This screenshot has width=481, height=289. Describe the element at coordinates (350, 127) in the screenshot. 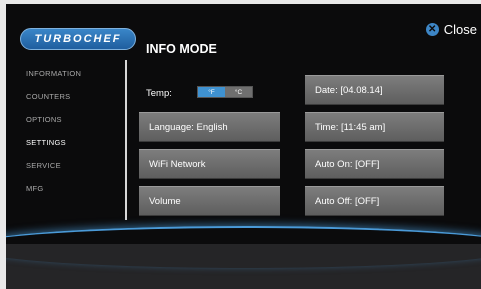

I see `time-label: Time: [11:45 am]` at that location.